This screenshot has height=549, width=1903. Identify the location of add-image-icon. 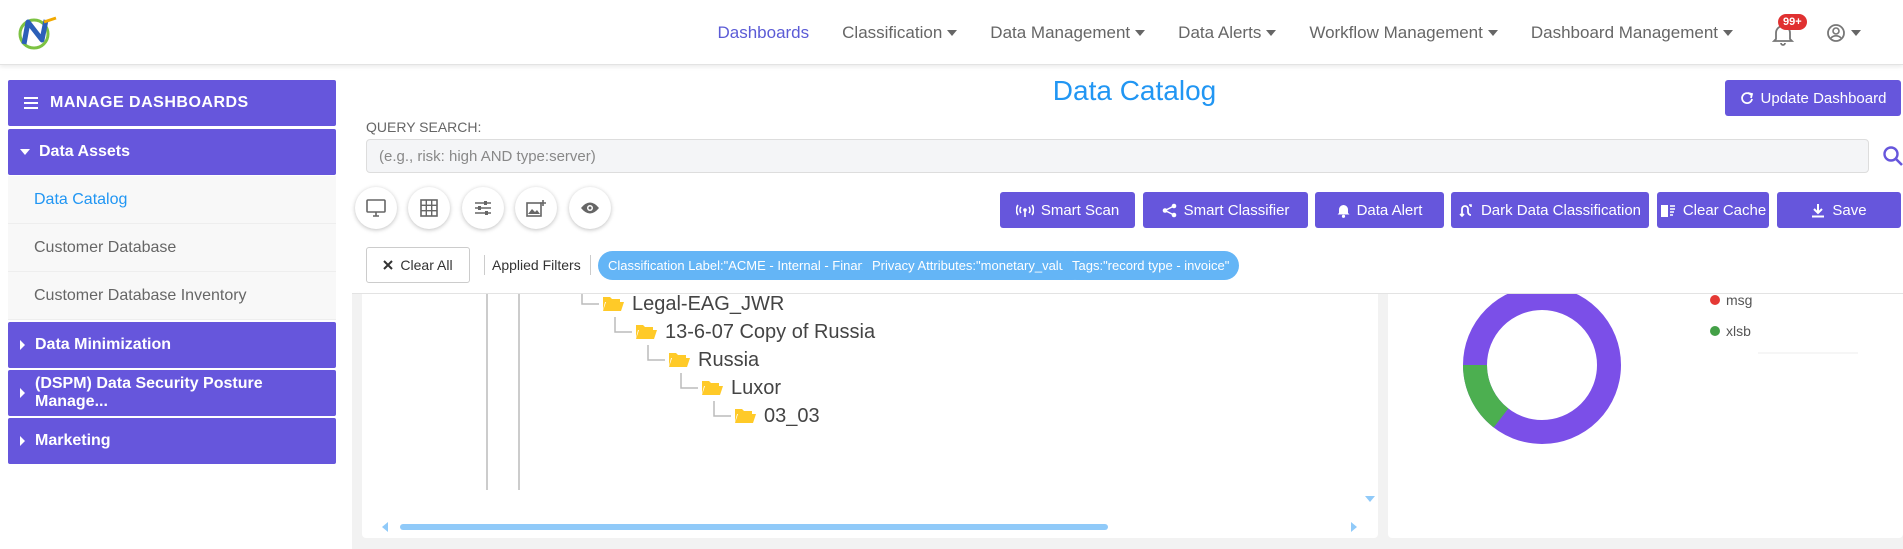
(536, 208).